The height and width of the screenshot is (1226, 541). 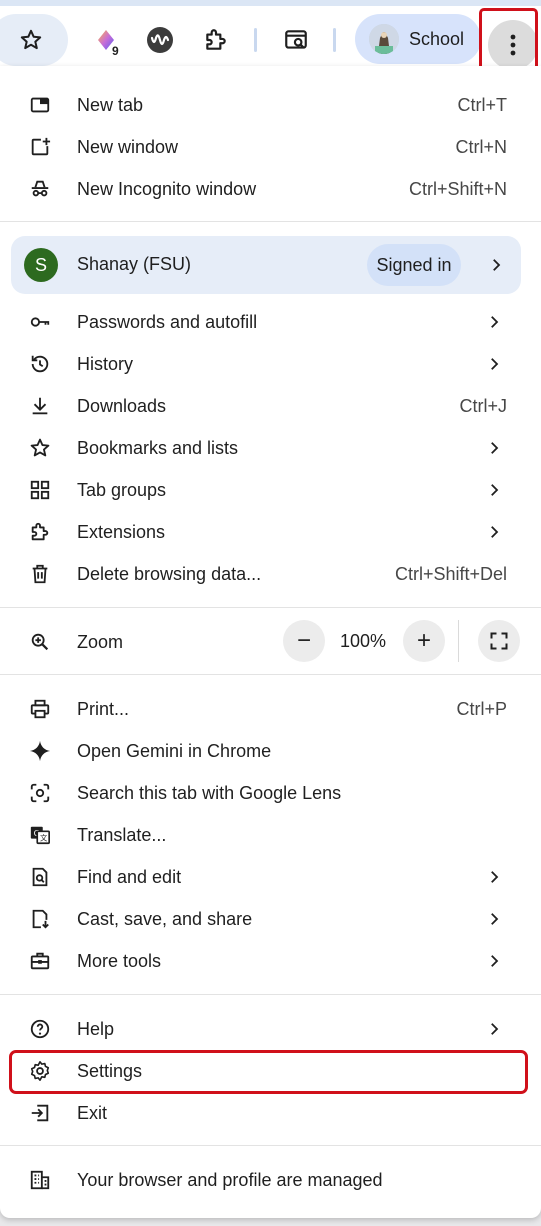 I want to click on shortcut: Ctrl+P, so click(x=481, y=708).